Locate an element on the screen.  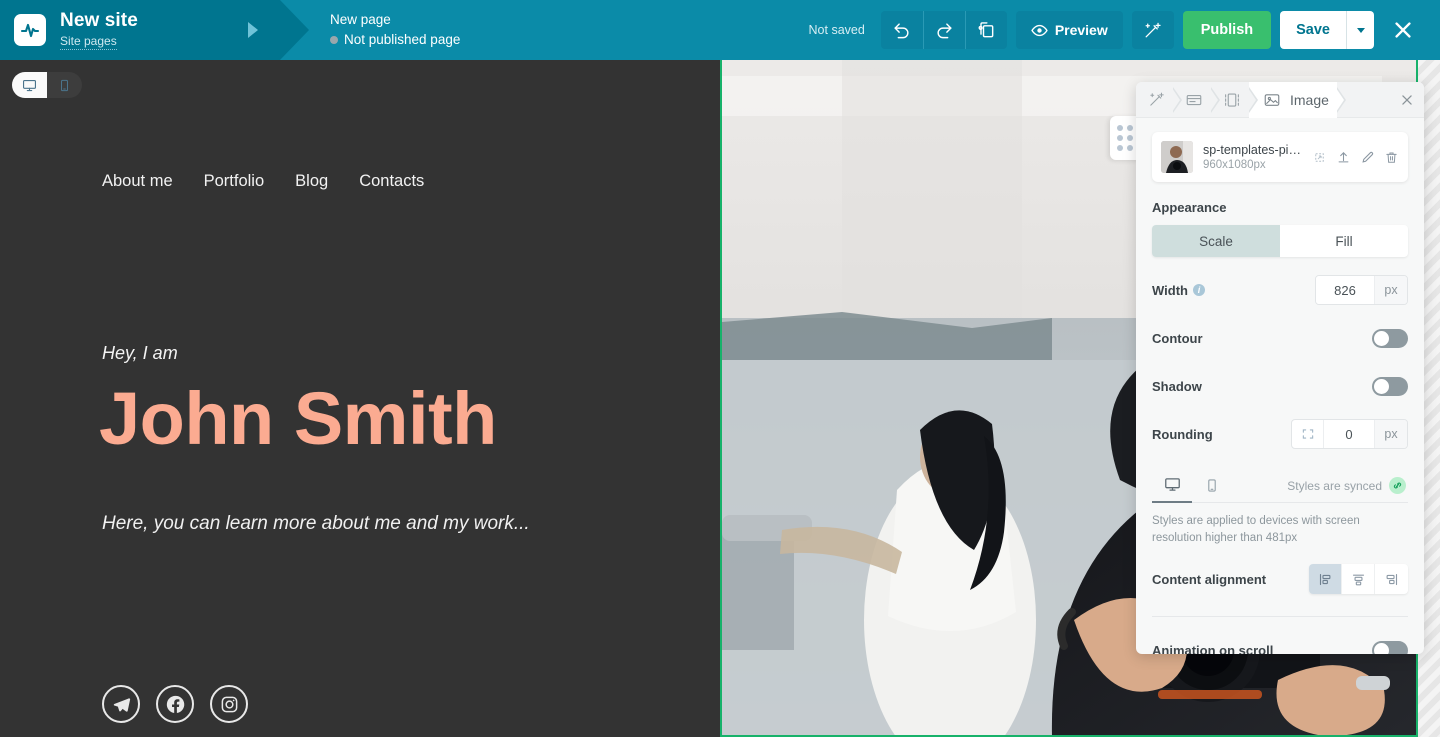
trash-icon is located at coordinates (1391, 157).